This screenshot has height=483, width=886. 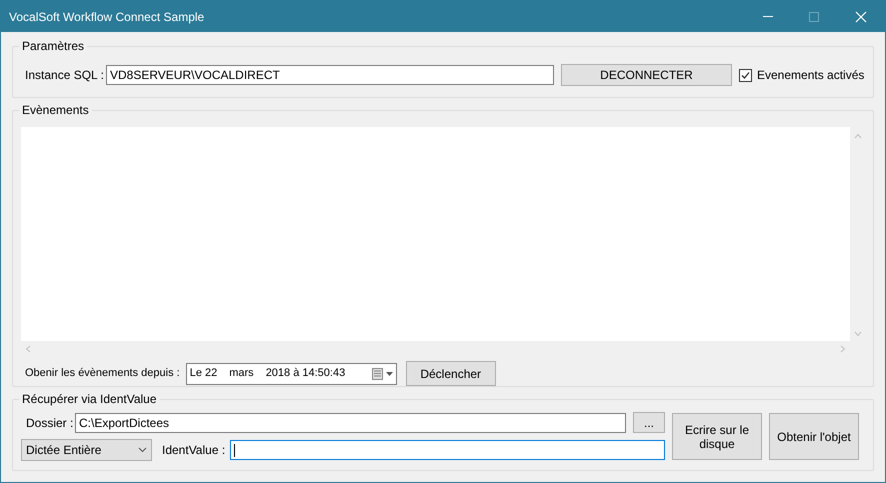 I want to click on get-object-button: Obtenir l'objet, so click(x=814, y=436).